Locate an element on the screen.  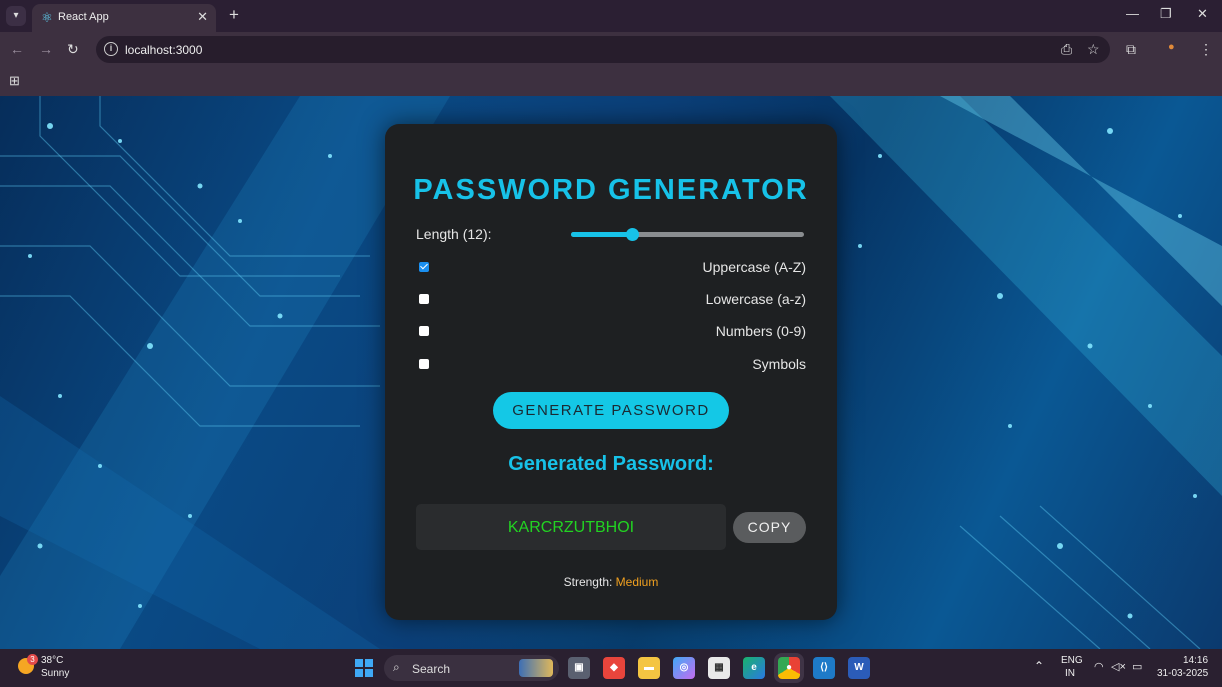
numbers-label: Numbers (0-9) is located at coordinates (760, 331).